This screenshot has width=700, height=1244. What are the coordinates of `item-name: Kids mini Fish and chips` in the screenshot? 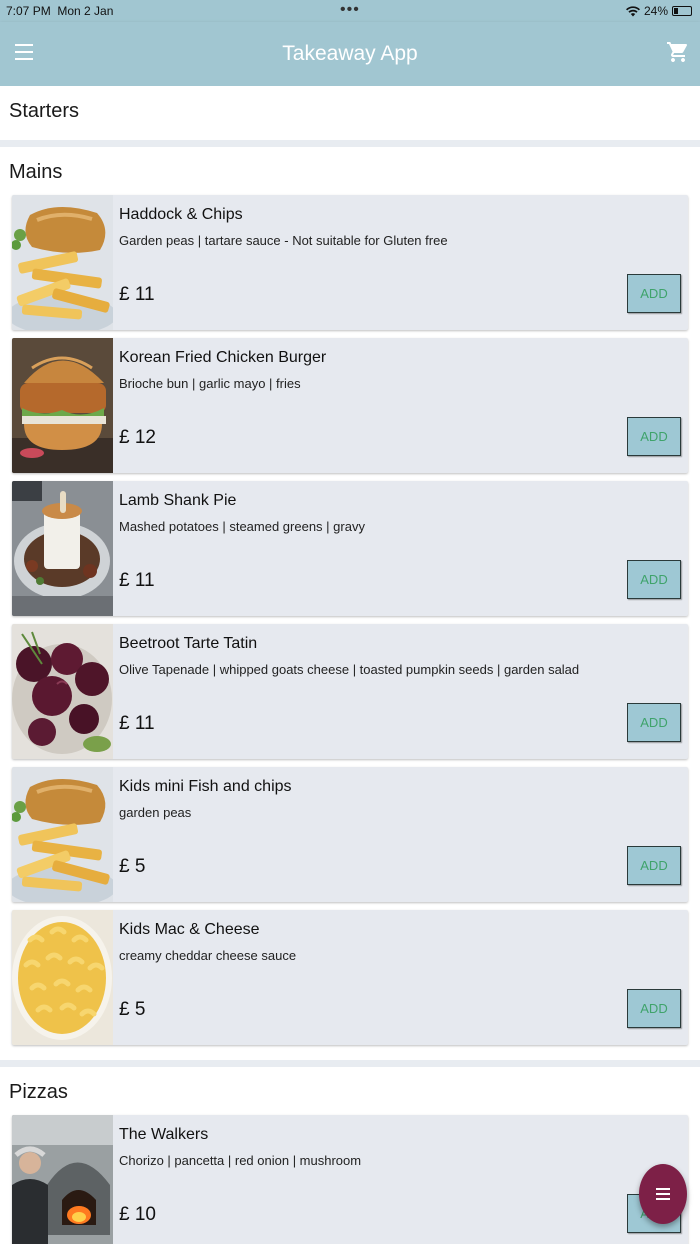 It's located at (205, 786).